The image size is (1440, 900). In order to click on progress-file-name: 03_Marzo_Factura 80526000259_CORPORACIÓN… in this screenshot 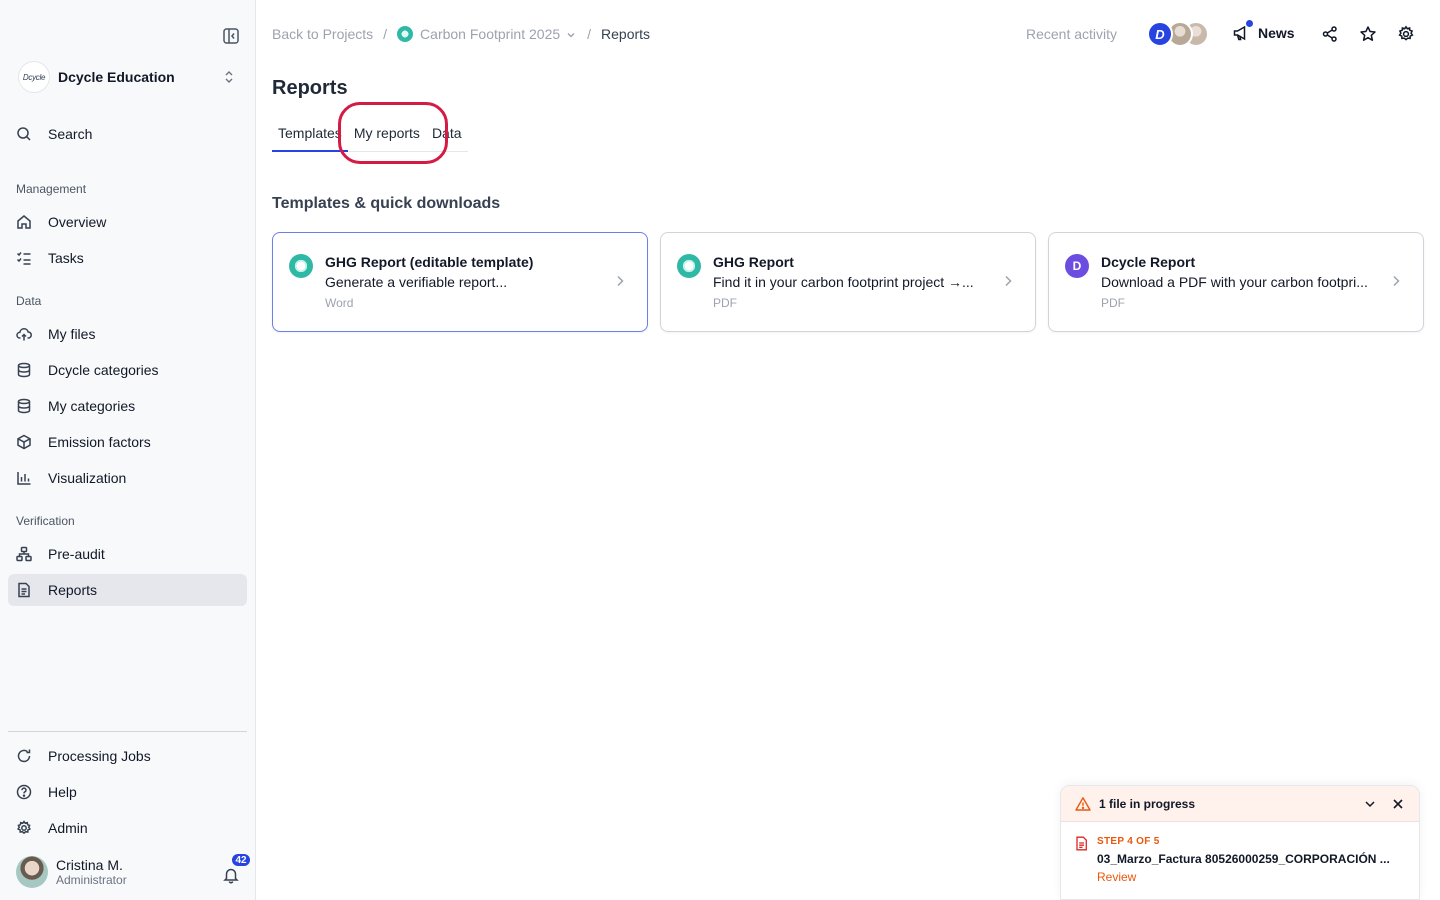, I will do `click(1243, 859)`.